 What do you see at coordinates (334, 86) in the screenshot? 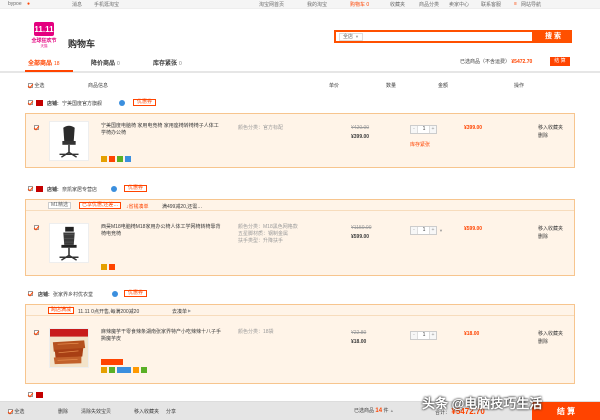
I see `col-unit-price: 单价` at bounding box center [334, 86].